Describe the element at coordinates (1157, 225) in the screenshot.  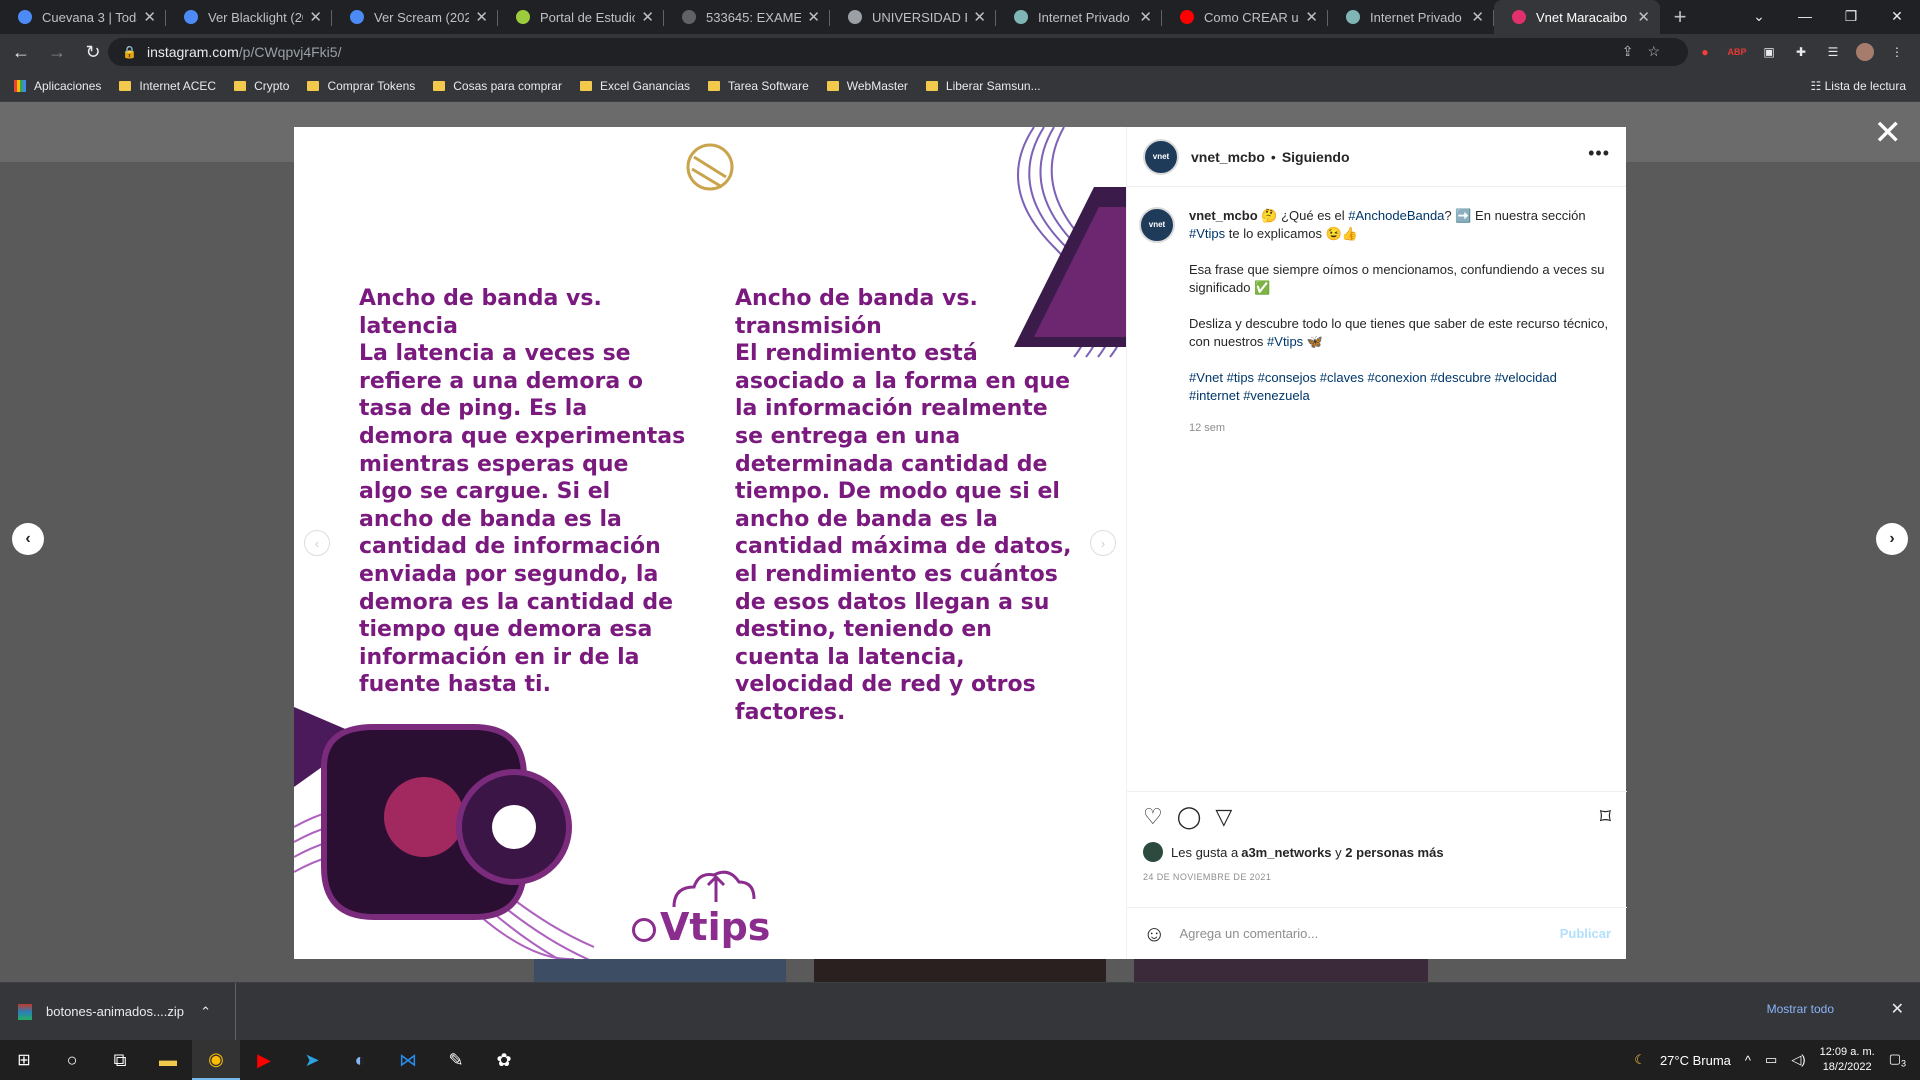
I see `caption-avatar: vnet` at that location.